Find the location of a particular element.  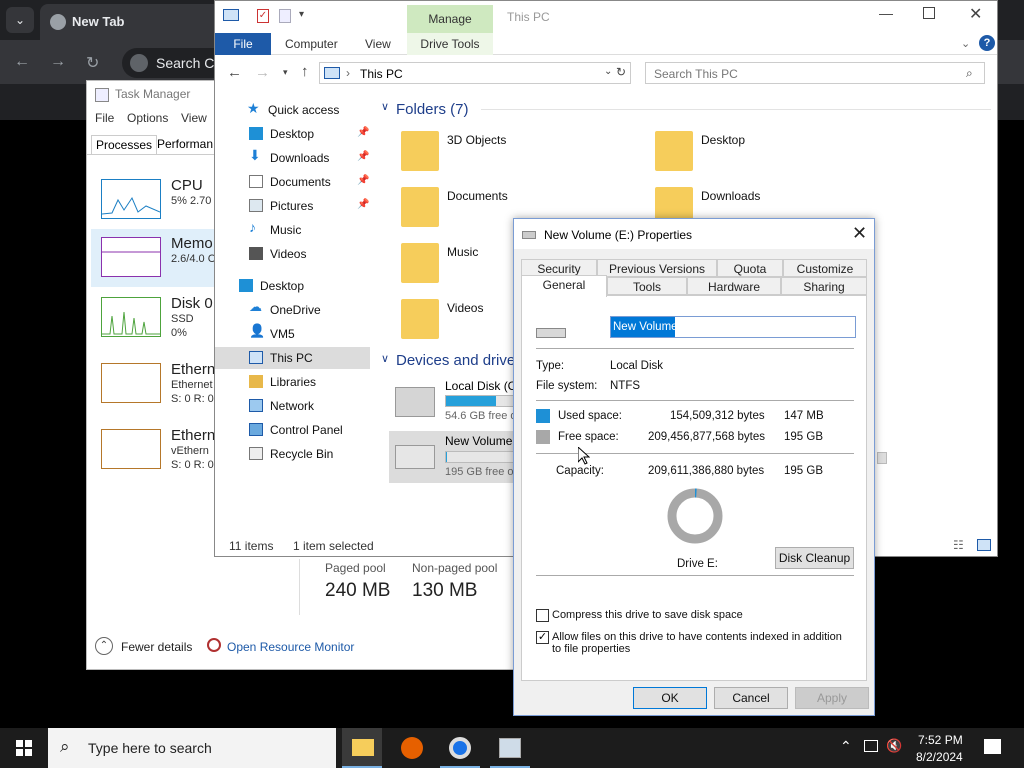

perf-item-disk: Disk 0 SSD 0% is located at coordinates (154, 319).